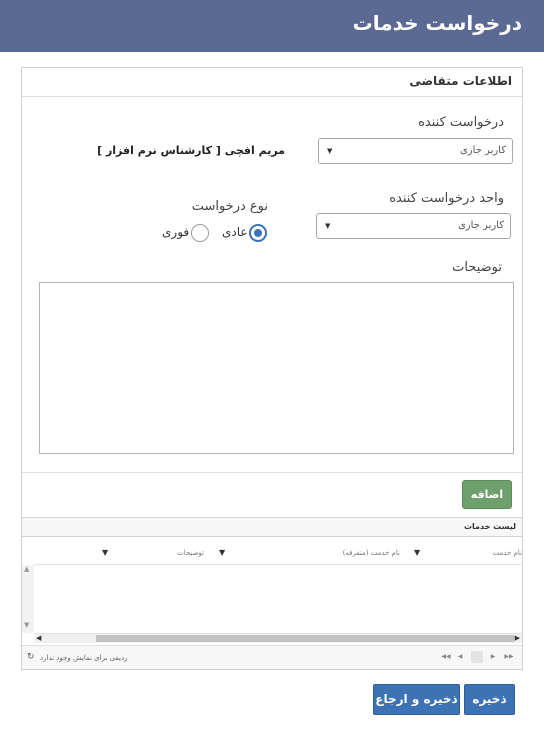 Image resolution: width=544 pixels, height=750 pixels. Describe the element at coordinates (191, 150) in the screenshot. I see `requester-name: مریم افچی [ کارشناس نرم افزار ]` at that location.